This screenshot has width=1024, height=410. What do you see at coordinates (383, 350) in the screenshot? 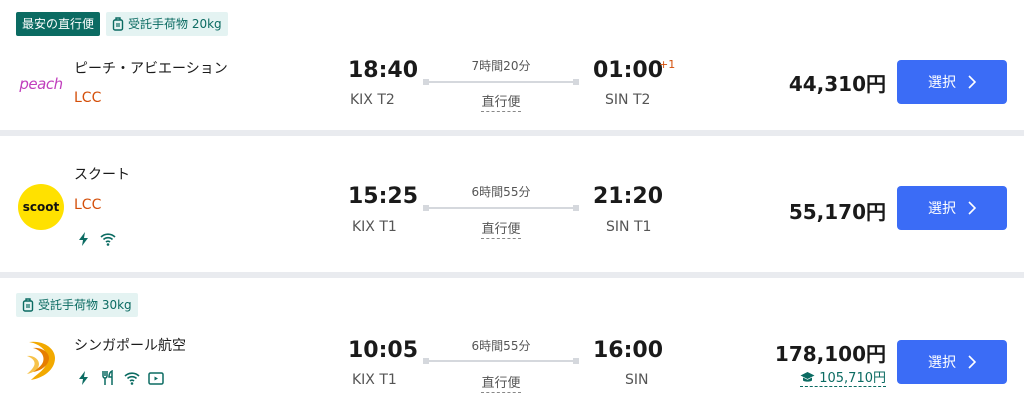
I see `departure-time: 10:05` at bounding box center [383, 350].